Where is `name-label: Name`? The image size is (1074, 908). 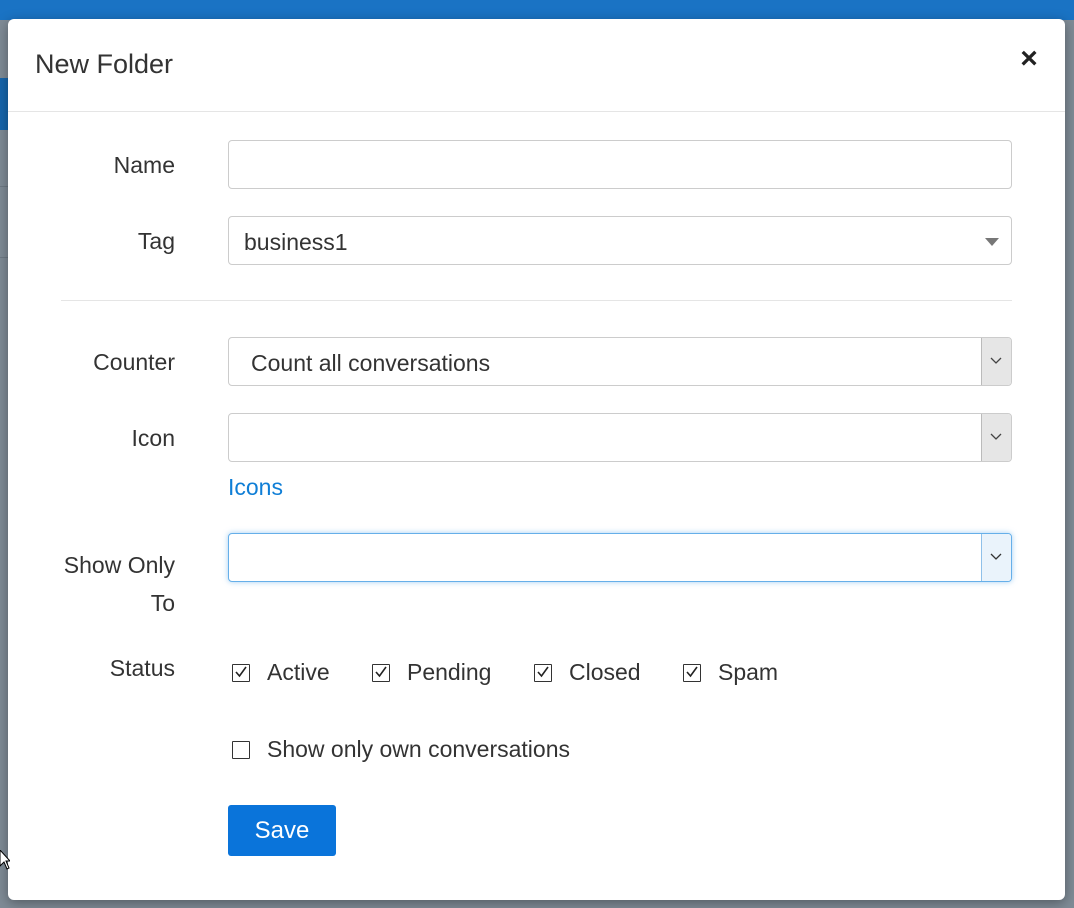
name-label: Name is located at coordinates (144, 165).